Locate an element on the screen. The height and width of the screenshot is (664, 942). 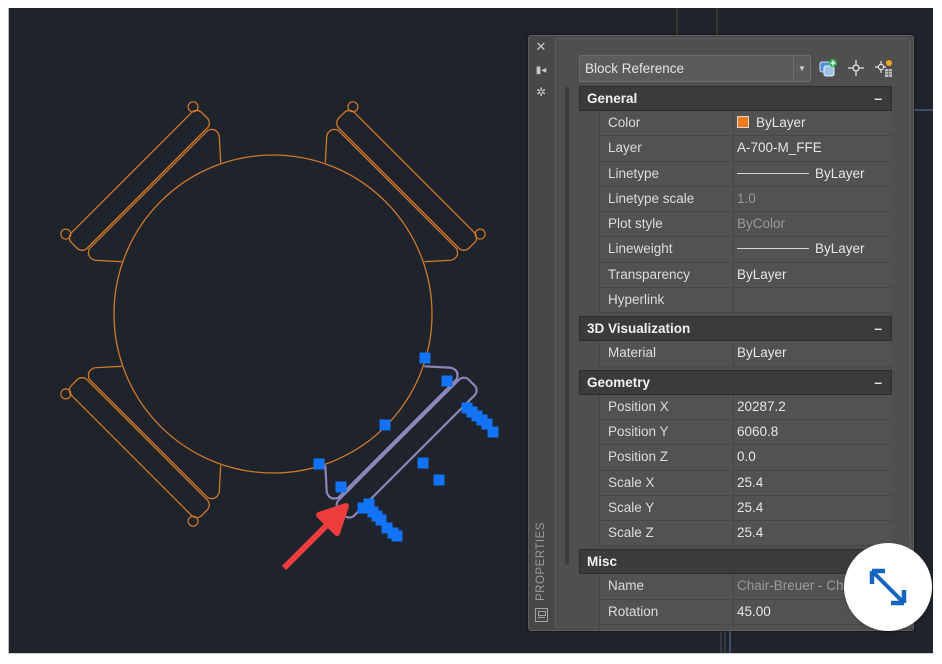
property-row-scale-z: Scale Z 25.4 is located at coordinates (745, 534).